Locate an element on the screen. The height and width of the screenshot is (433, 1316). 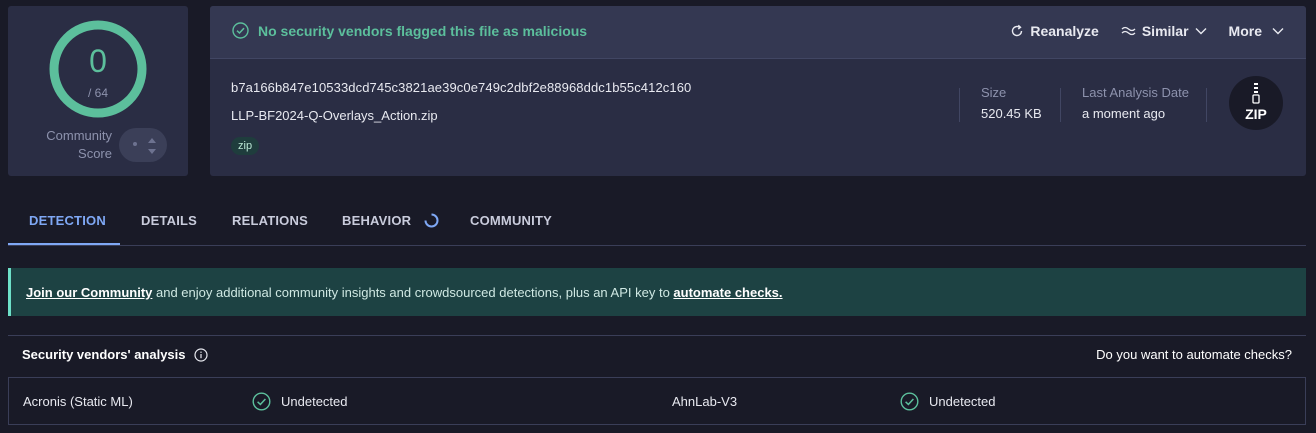
vote-down-icon is located at coordinates (152, 151).